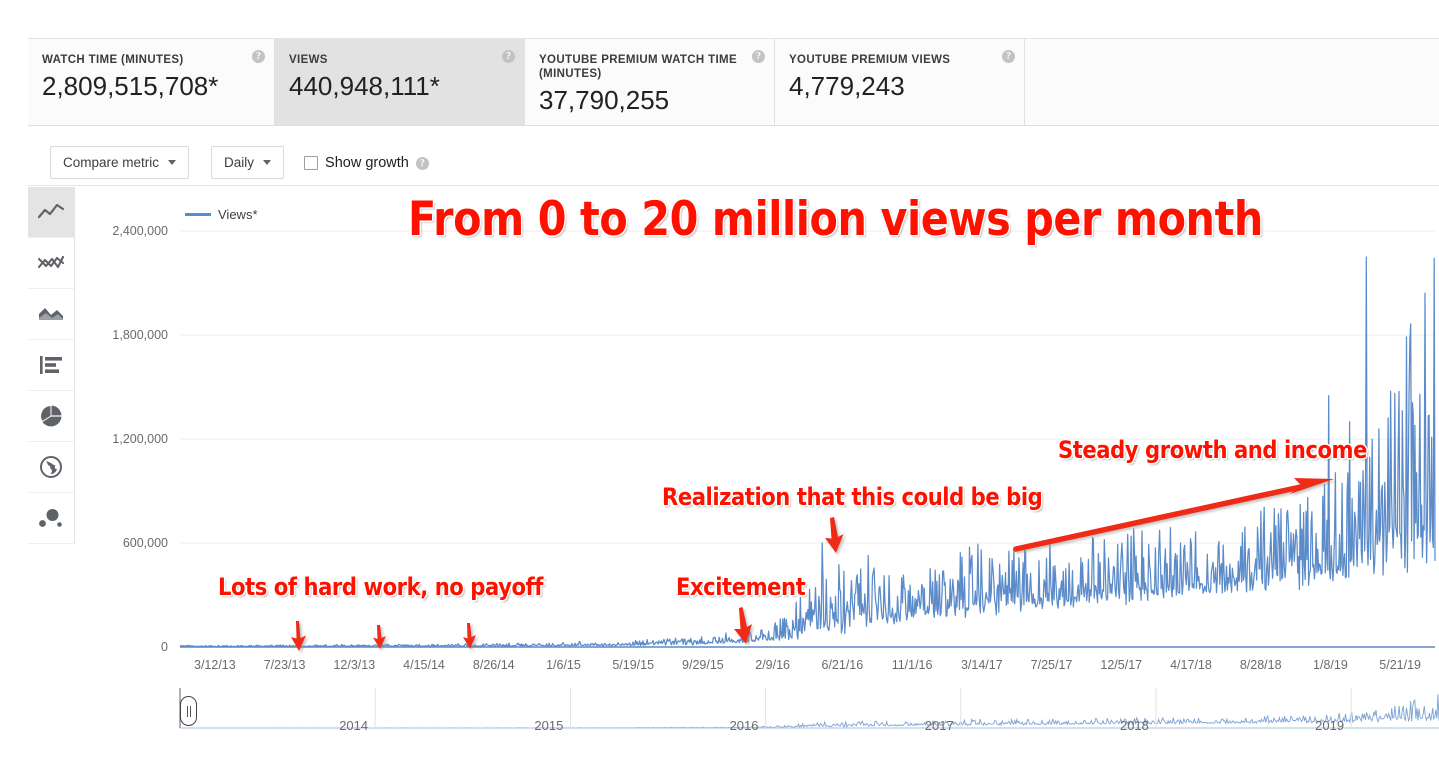  I want to click on svg-text: 6/21/16, so click(843, 665).